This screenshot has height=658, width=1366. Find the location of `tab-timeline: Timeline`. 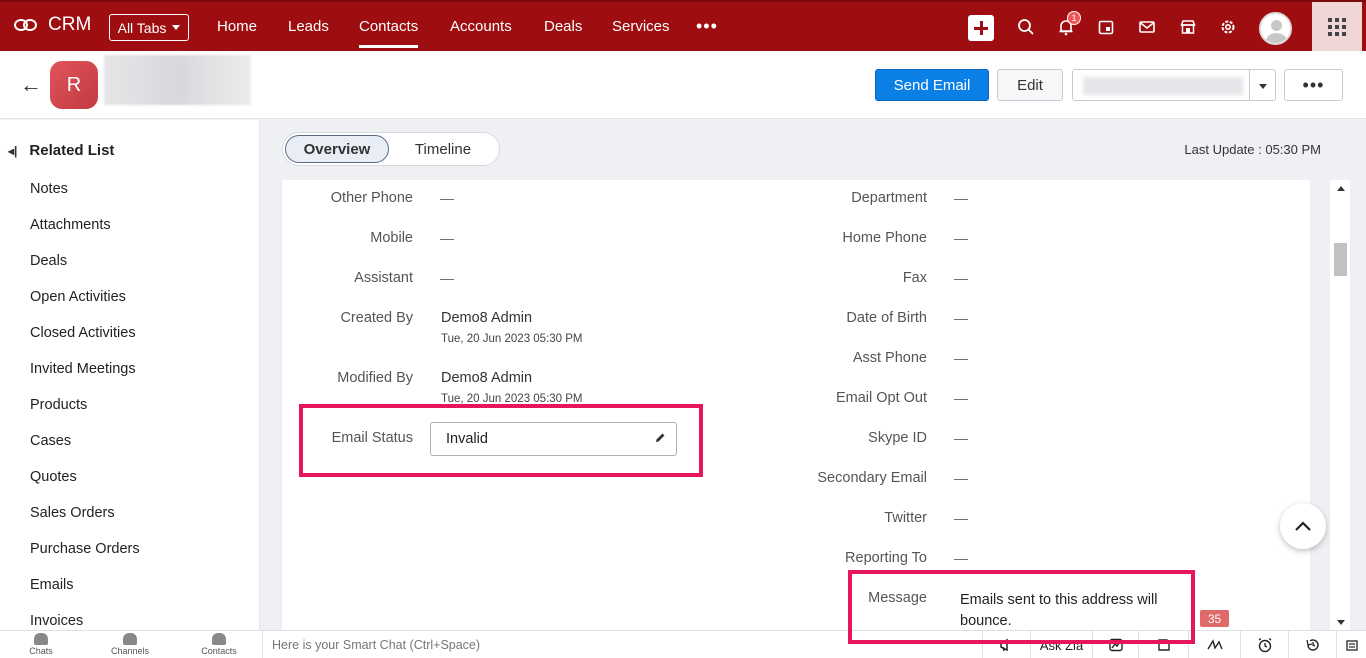

tab-timeline: Timeline is located at coordinates (443, 149).